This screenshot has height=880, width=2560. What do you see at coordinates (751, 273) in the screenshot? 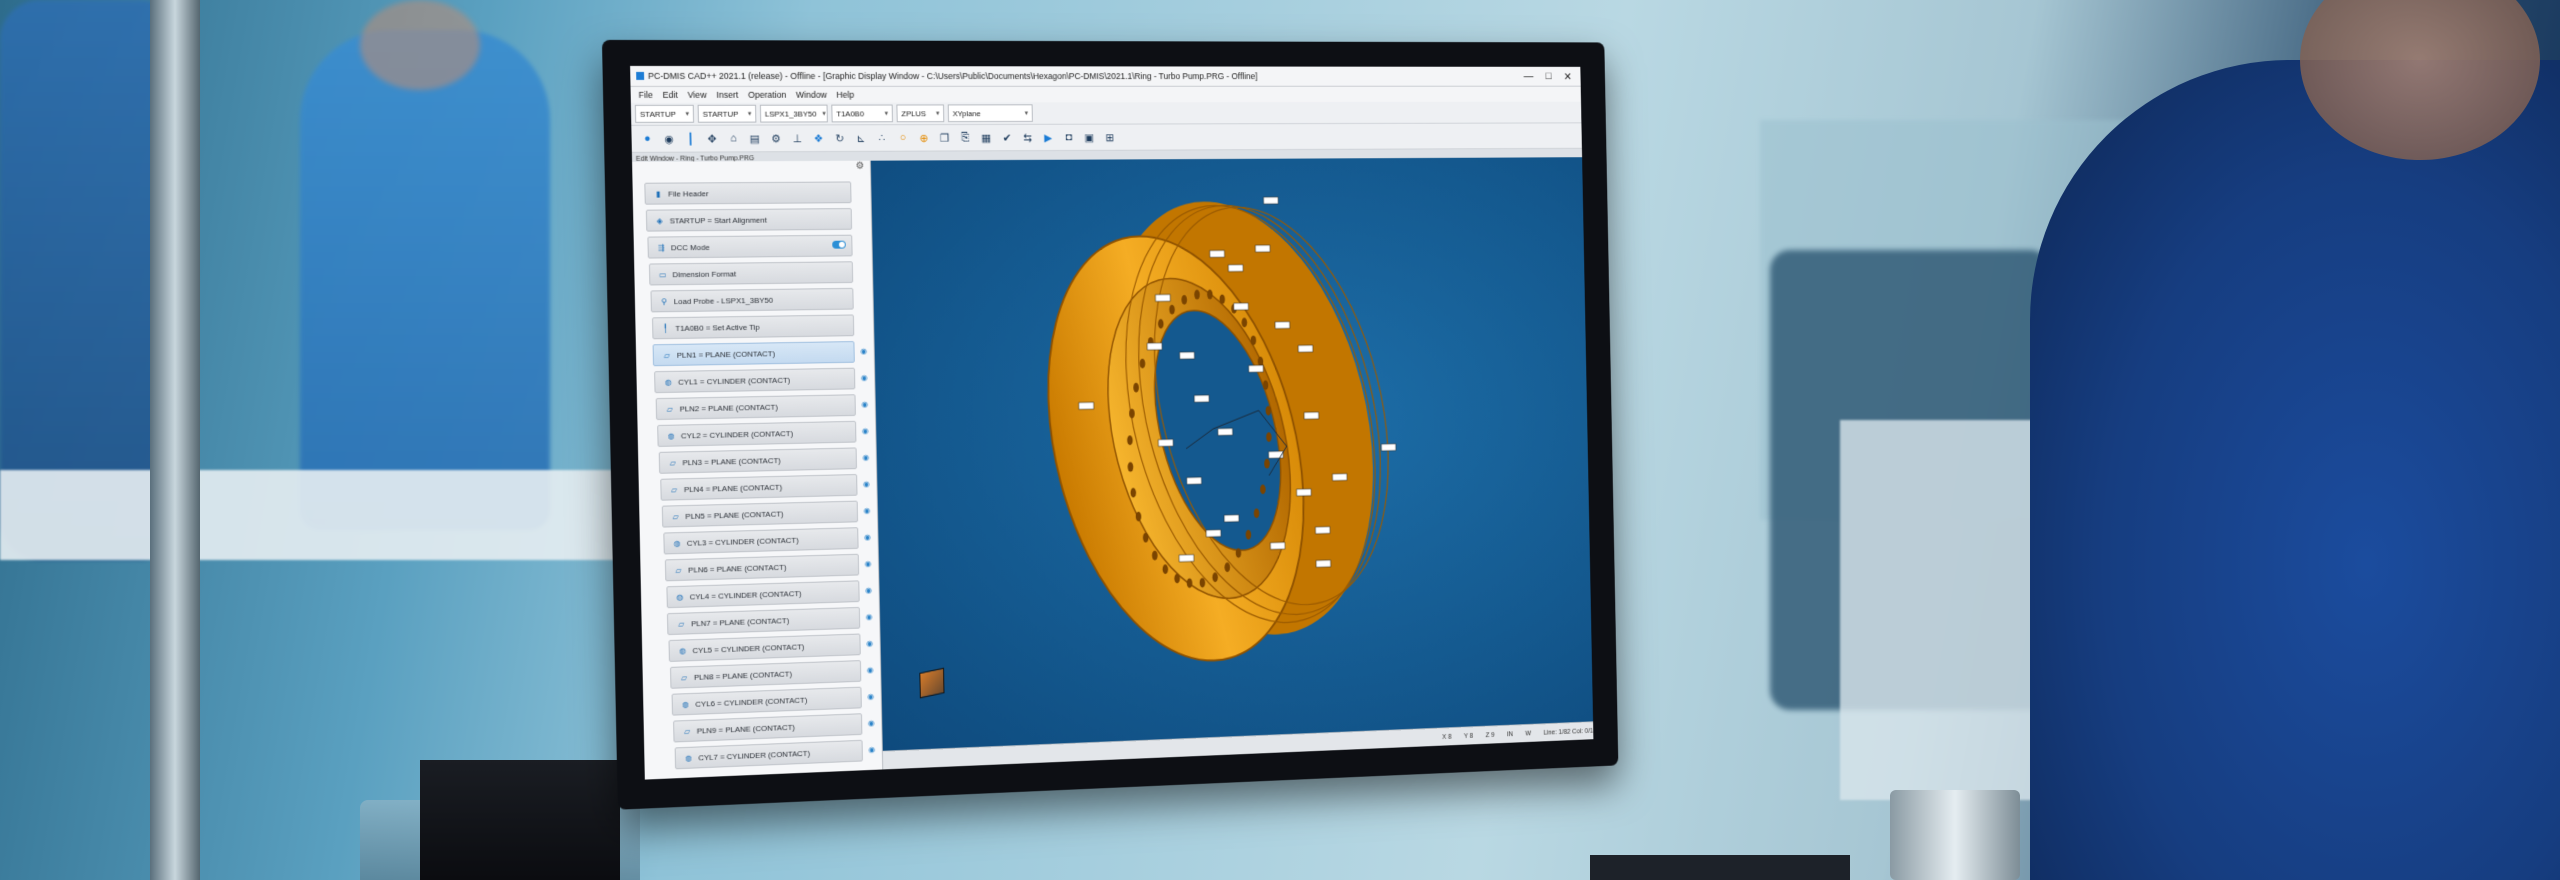
I see `command-row: ▭ Dimension Format` at bounding box center [751, 273].